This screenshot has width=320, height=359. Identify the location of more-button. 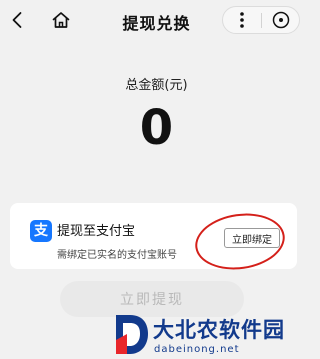
(242, 20).